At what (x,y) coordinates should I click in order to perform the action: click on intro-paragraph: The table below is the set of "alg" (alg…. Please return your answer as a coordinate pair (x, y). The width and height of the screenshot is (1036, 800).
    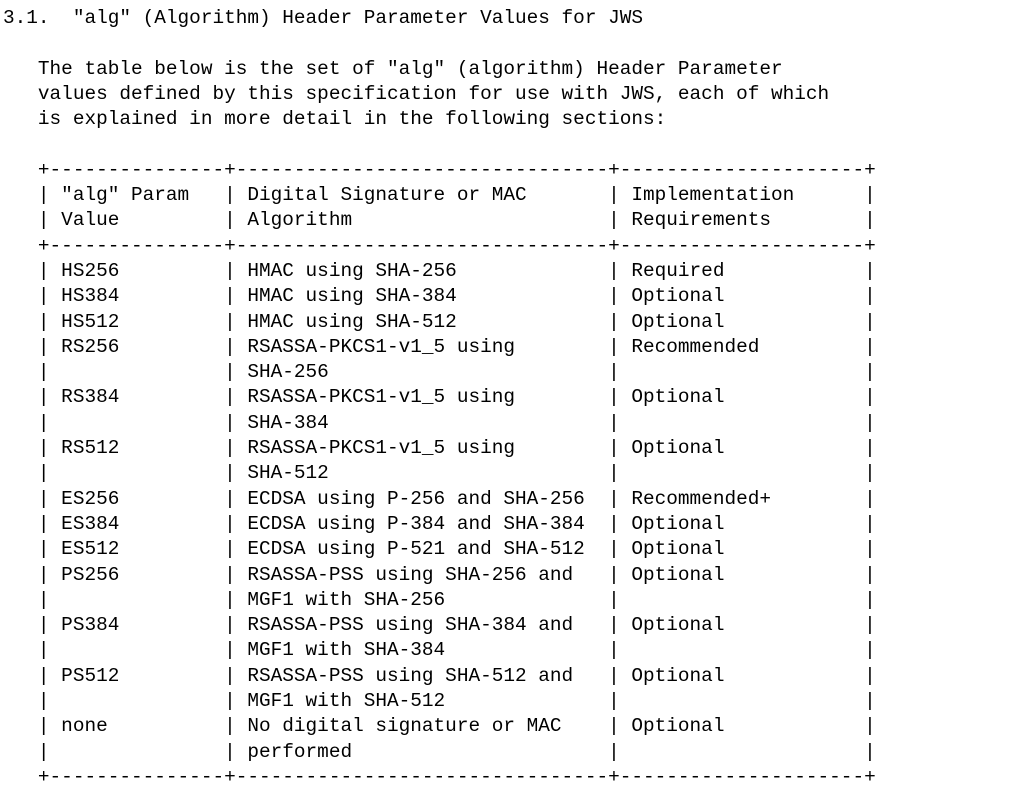
    Looking at the image, I should click on (433, 94).